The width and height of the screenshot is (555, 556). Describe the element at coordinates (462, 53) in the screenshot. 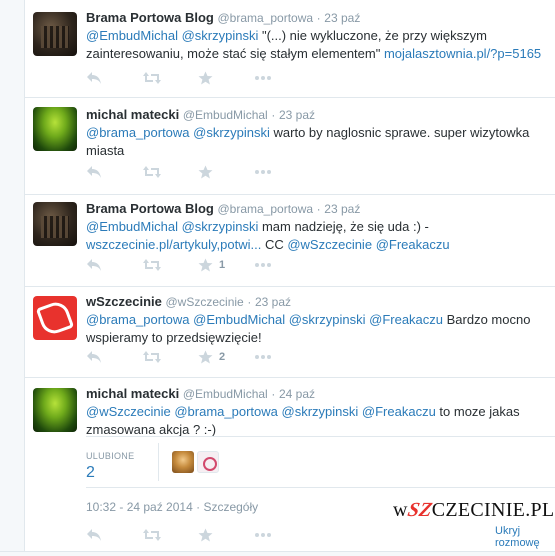

I see `url-link: mojalasztownia.pl/?p=5165` at that location.